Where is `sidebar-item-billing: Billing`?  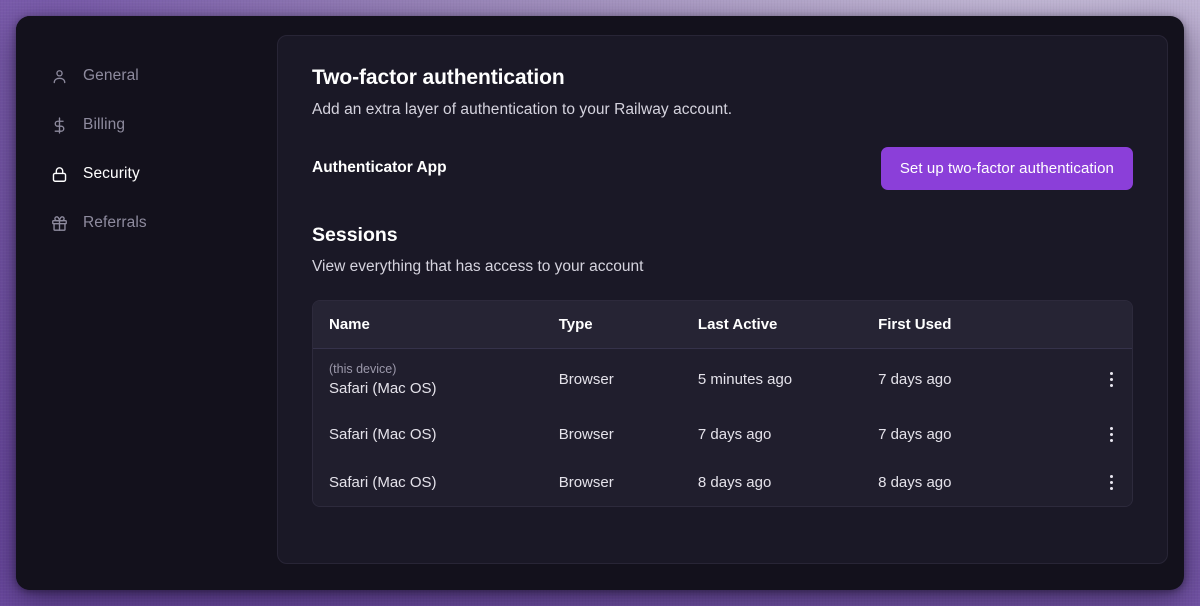
sidebar-item-billing: Billing is located at coordinates (146, 125).